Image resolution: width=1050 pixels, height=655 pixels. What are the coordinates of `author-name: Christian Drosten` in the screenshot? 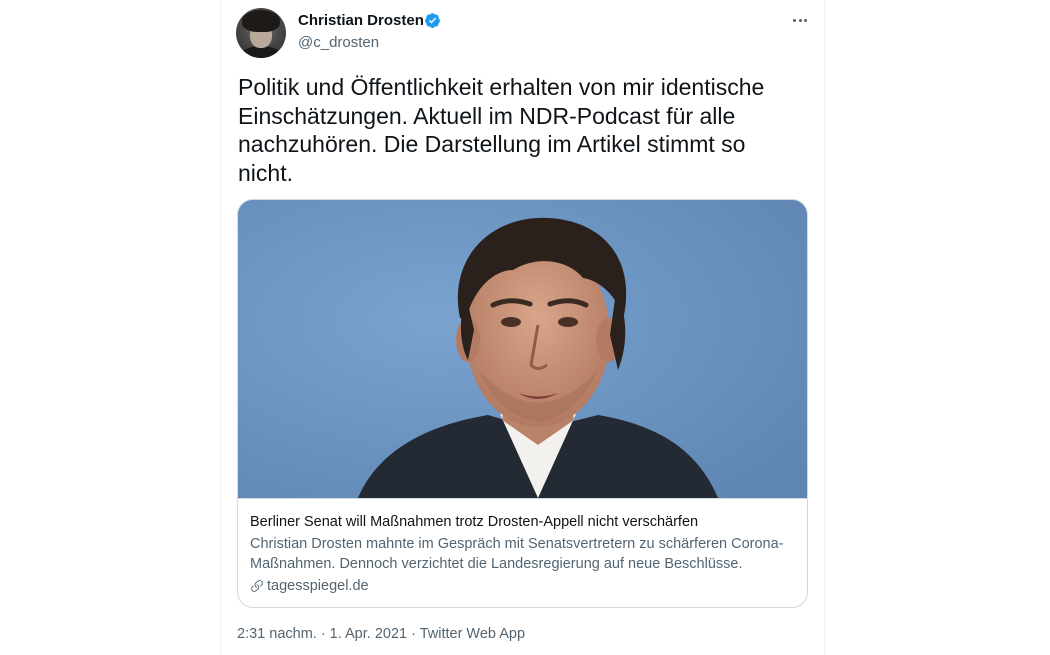 It's located at (361, 20).